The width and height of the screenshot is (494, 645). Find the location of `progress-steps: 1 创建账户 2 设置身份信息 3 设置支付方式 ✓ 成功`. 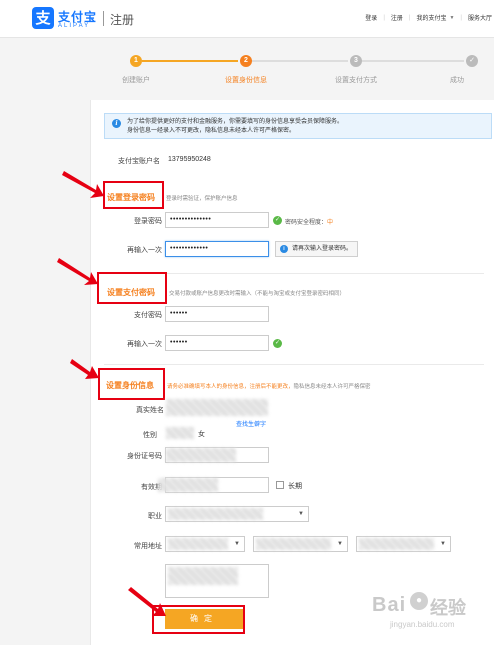

progress-steps: 1 创建账户 2 设置身份信息 3 设置支付方式 ✓ 成功 is located at coordinates (247, 68).